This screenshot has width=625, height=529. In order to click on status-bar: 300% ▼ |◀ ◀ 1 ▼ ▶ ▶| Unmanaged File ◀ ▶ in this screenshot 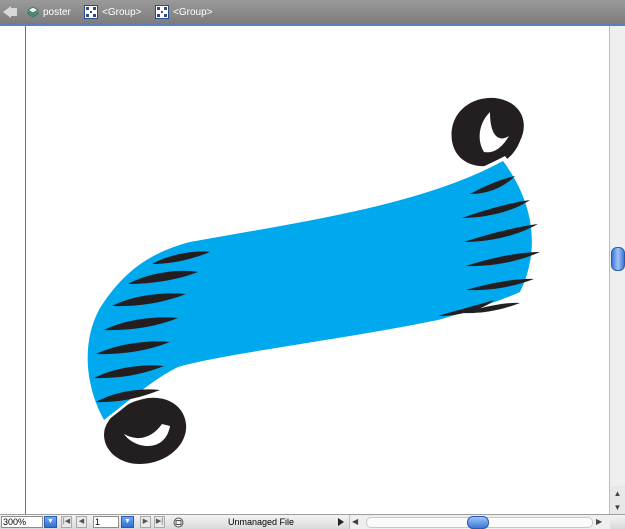, I will do `click(312, 521)`.